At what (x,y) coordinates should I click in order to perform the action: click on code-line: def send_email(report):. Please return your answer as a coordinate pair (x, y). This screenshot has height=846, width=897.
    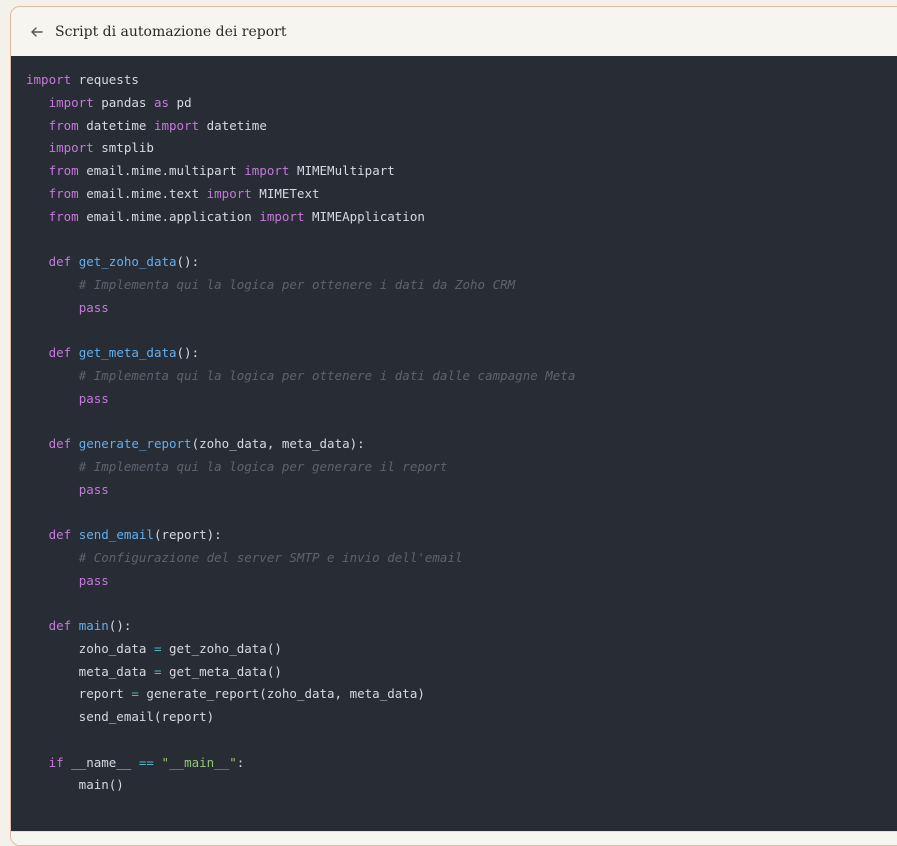
    Looking at the image, I should click on (135, 534).